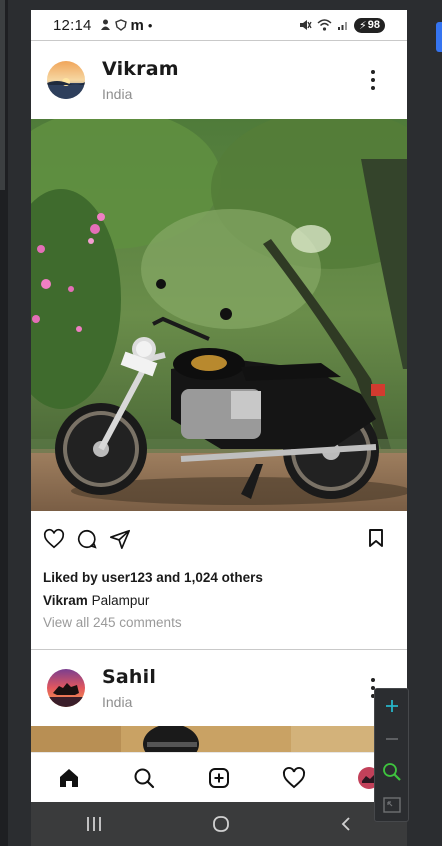  I want to click on ide-left-panel, so click(4, 423).